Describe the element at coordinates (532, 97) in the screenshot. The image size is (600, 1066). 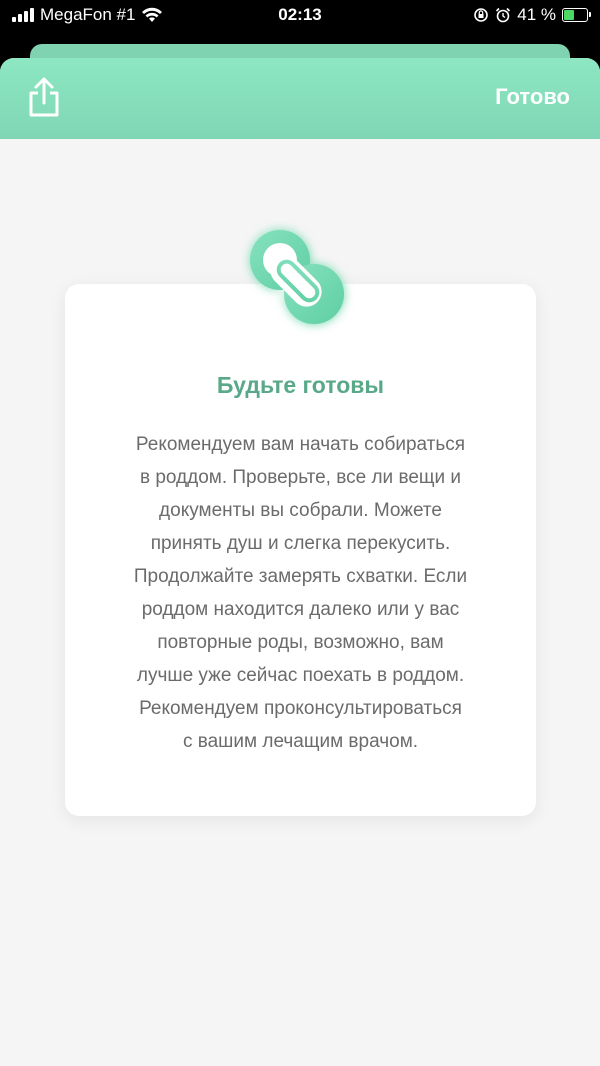
I see `done-button: Готово` at that location.